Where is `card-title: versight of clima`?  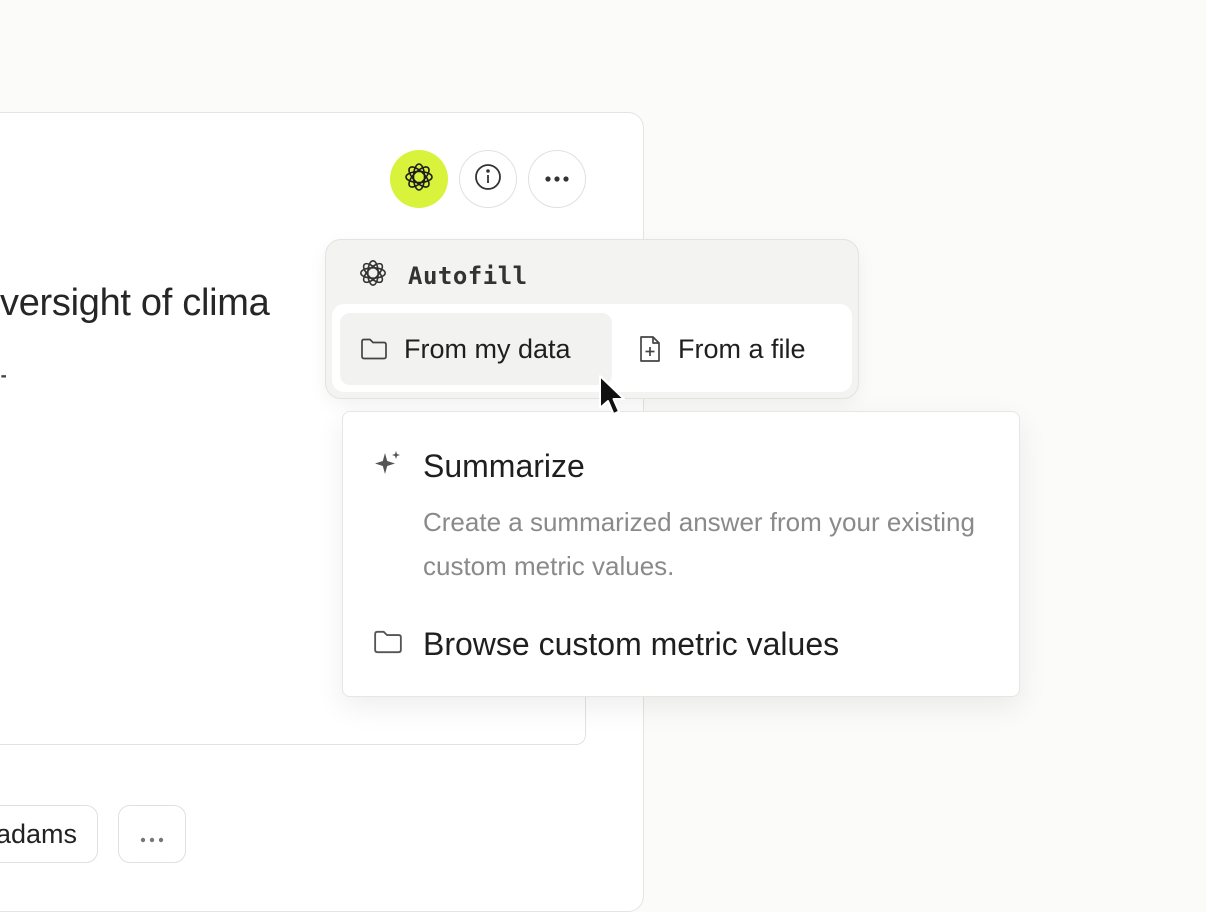 card-title: versight of clima is located at coordinates (135, 303).